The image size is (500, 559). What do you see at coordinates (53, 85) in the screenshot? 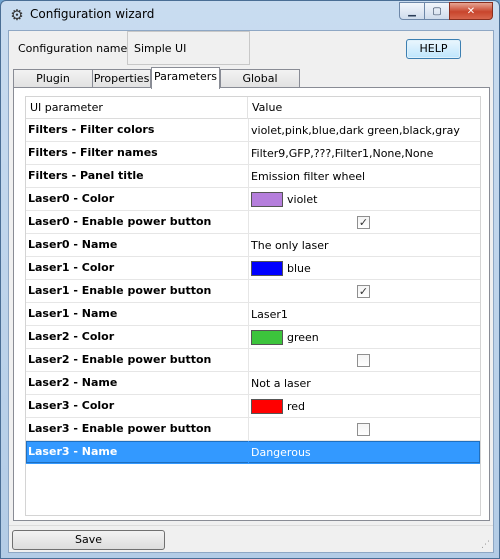
I see `tab-plugin-settings: Plugin Settings` at bounding box center [53, 85].